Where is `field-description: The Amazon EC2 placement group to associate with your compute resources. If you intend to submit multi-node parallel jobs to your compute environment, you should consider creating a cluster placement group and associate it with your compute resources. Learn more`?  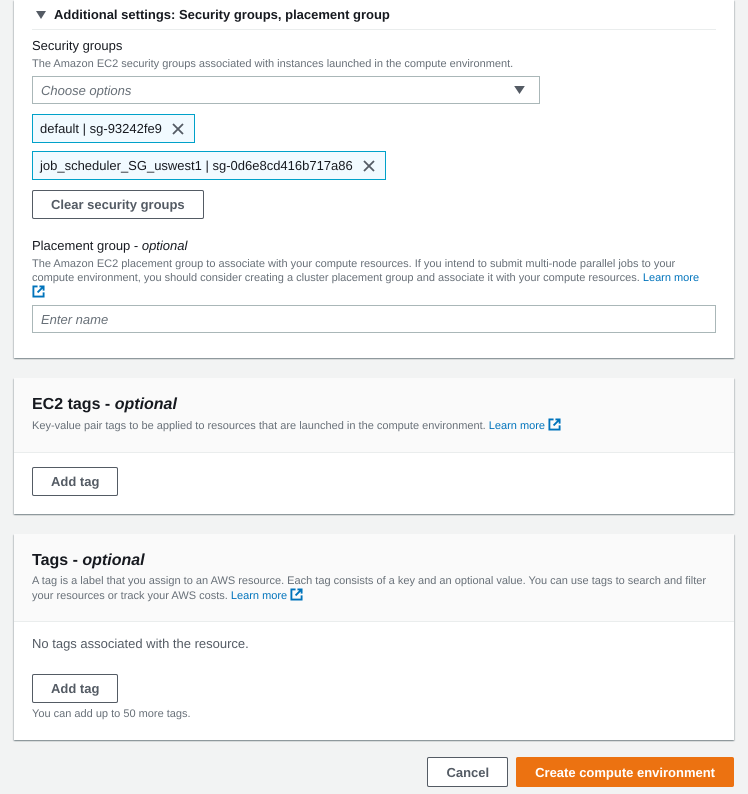 field-description: The Amazon EC2 placement group to associate with your compute resources. If you intend to submit multi-node parallel jobs to your compute environment, you should consider creating a cluster placement group and associate it with your compute resources. Learn more is located at coordinates (369, 278).